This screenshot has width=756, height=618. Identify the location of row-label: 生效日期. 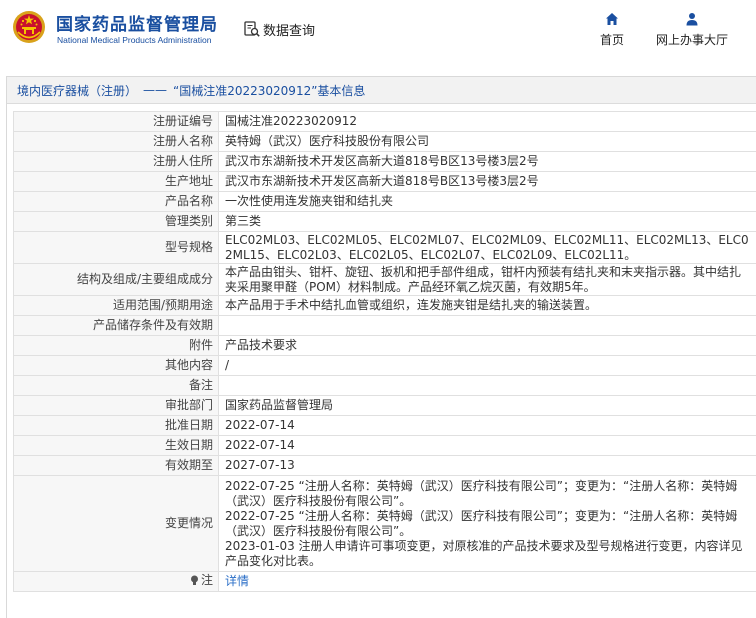
(116, 445).